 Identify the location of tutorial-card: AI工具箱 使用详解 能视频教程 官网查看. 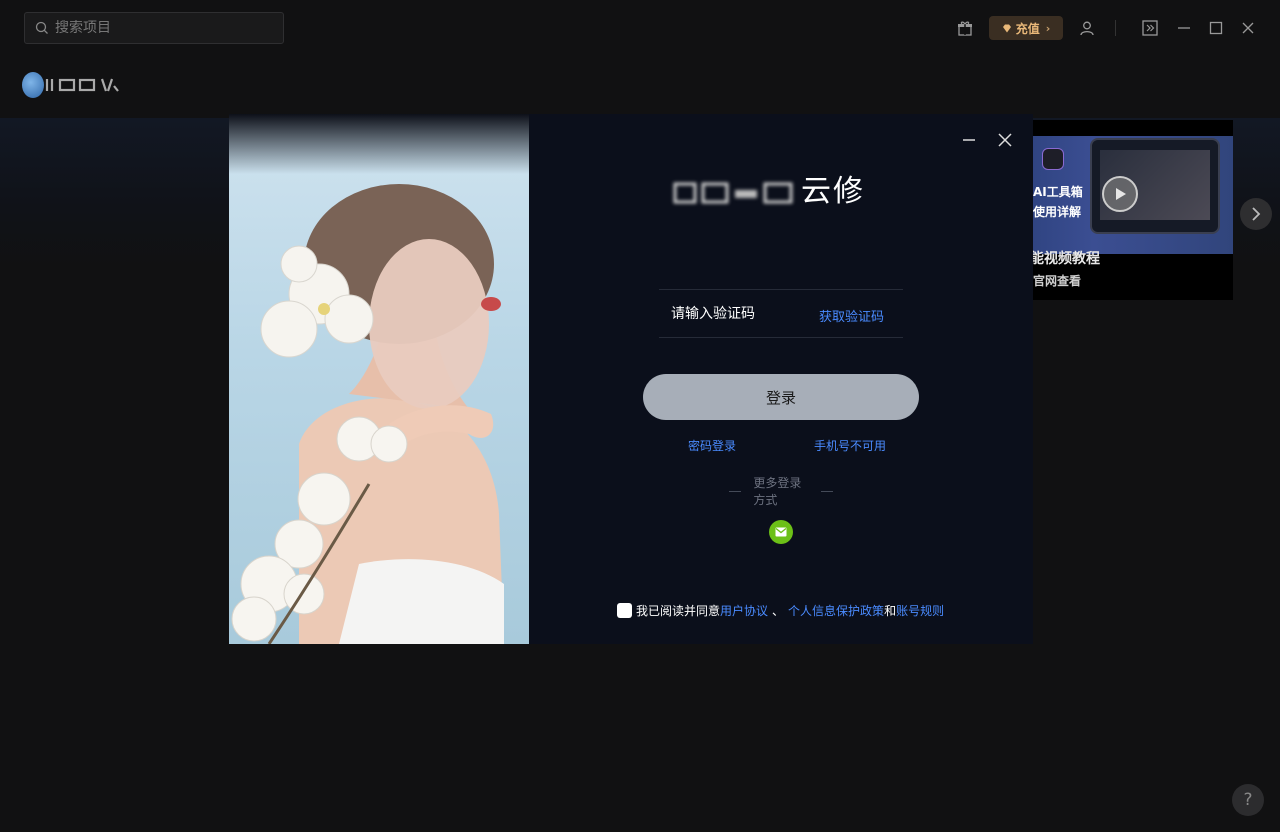
(1116, 210).